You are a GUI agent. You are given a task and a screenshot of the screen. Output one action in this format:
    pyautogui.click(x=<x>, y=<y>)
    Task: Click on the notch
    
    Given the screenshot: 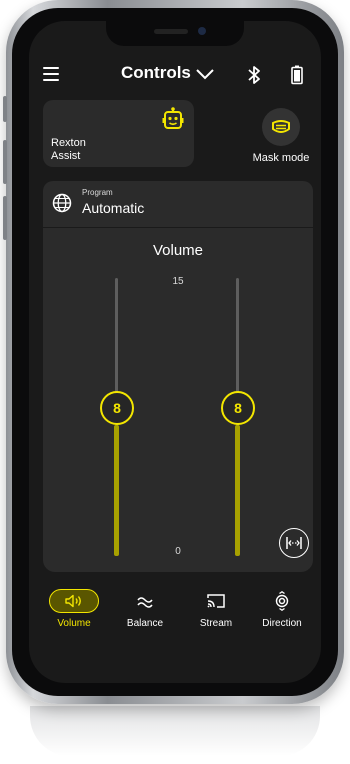 What is the action you would take?
    pyautogui.click(x=175, y=33)
    